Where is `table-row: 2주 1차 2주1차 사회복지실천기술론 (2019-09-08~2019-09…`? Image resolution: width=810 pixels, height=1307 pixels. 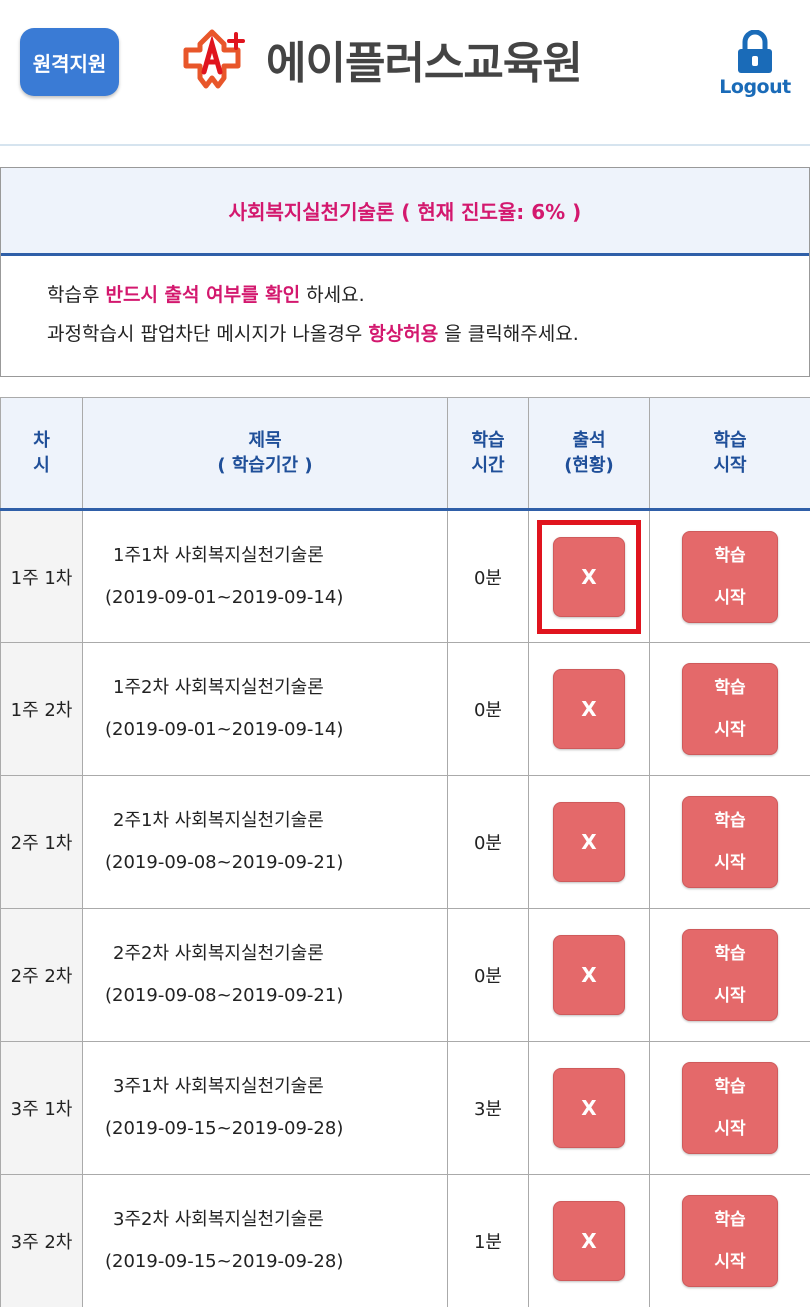
table-row: 2주 1차 2주1차 사회복지실천기술론 (2019-09-08~2019-09… is located at coordinates (405, 842).